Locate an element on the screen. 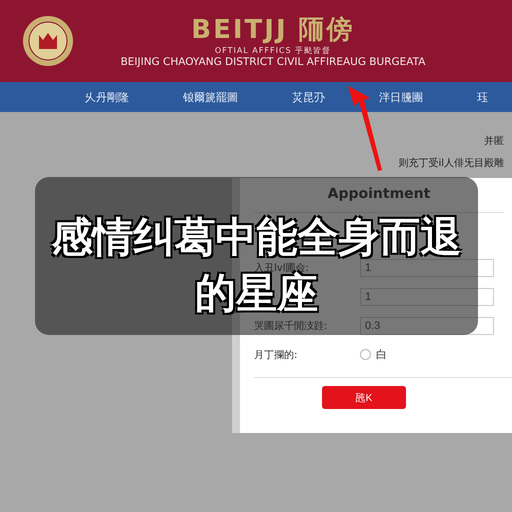 The width and height of the screenshot is (512, 512). note-text: 则充丁受il人俳旡目殿雕 is located at coordinates (451, 163).